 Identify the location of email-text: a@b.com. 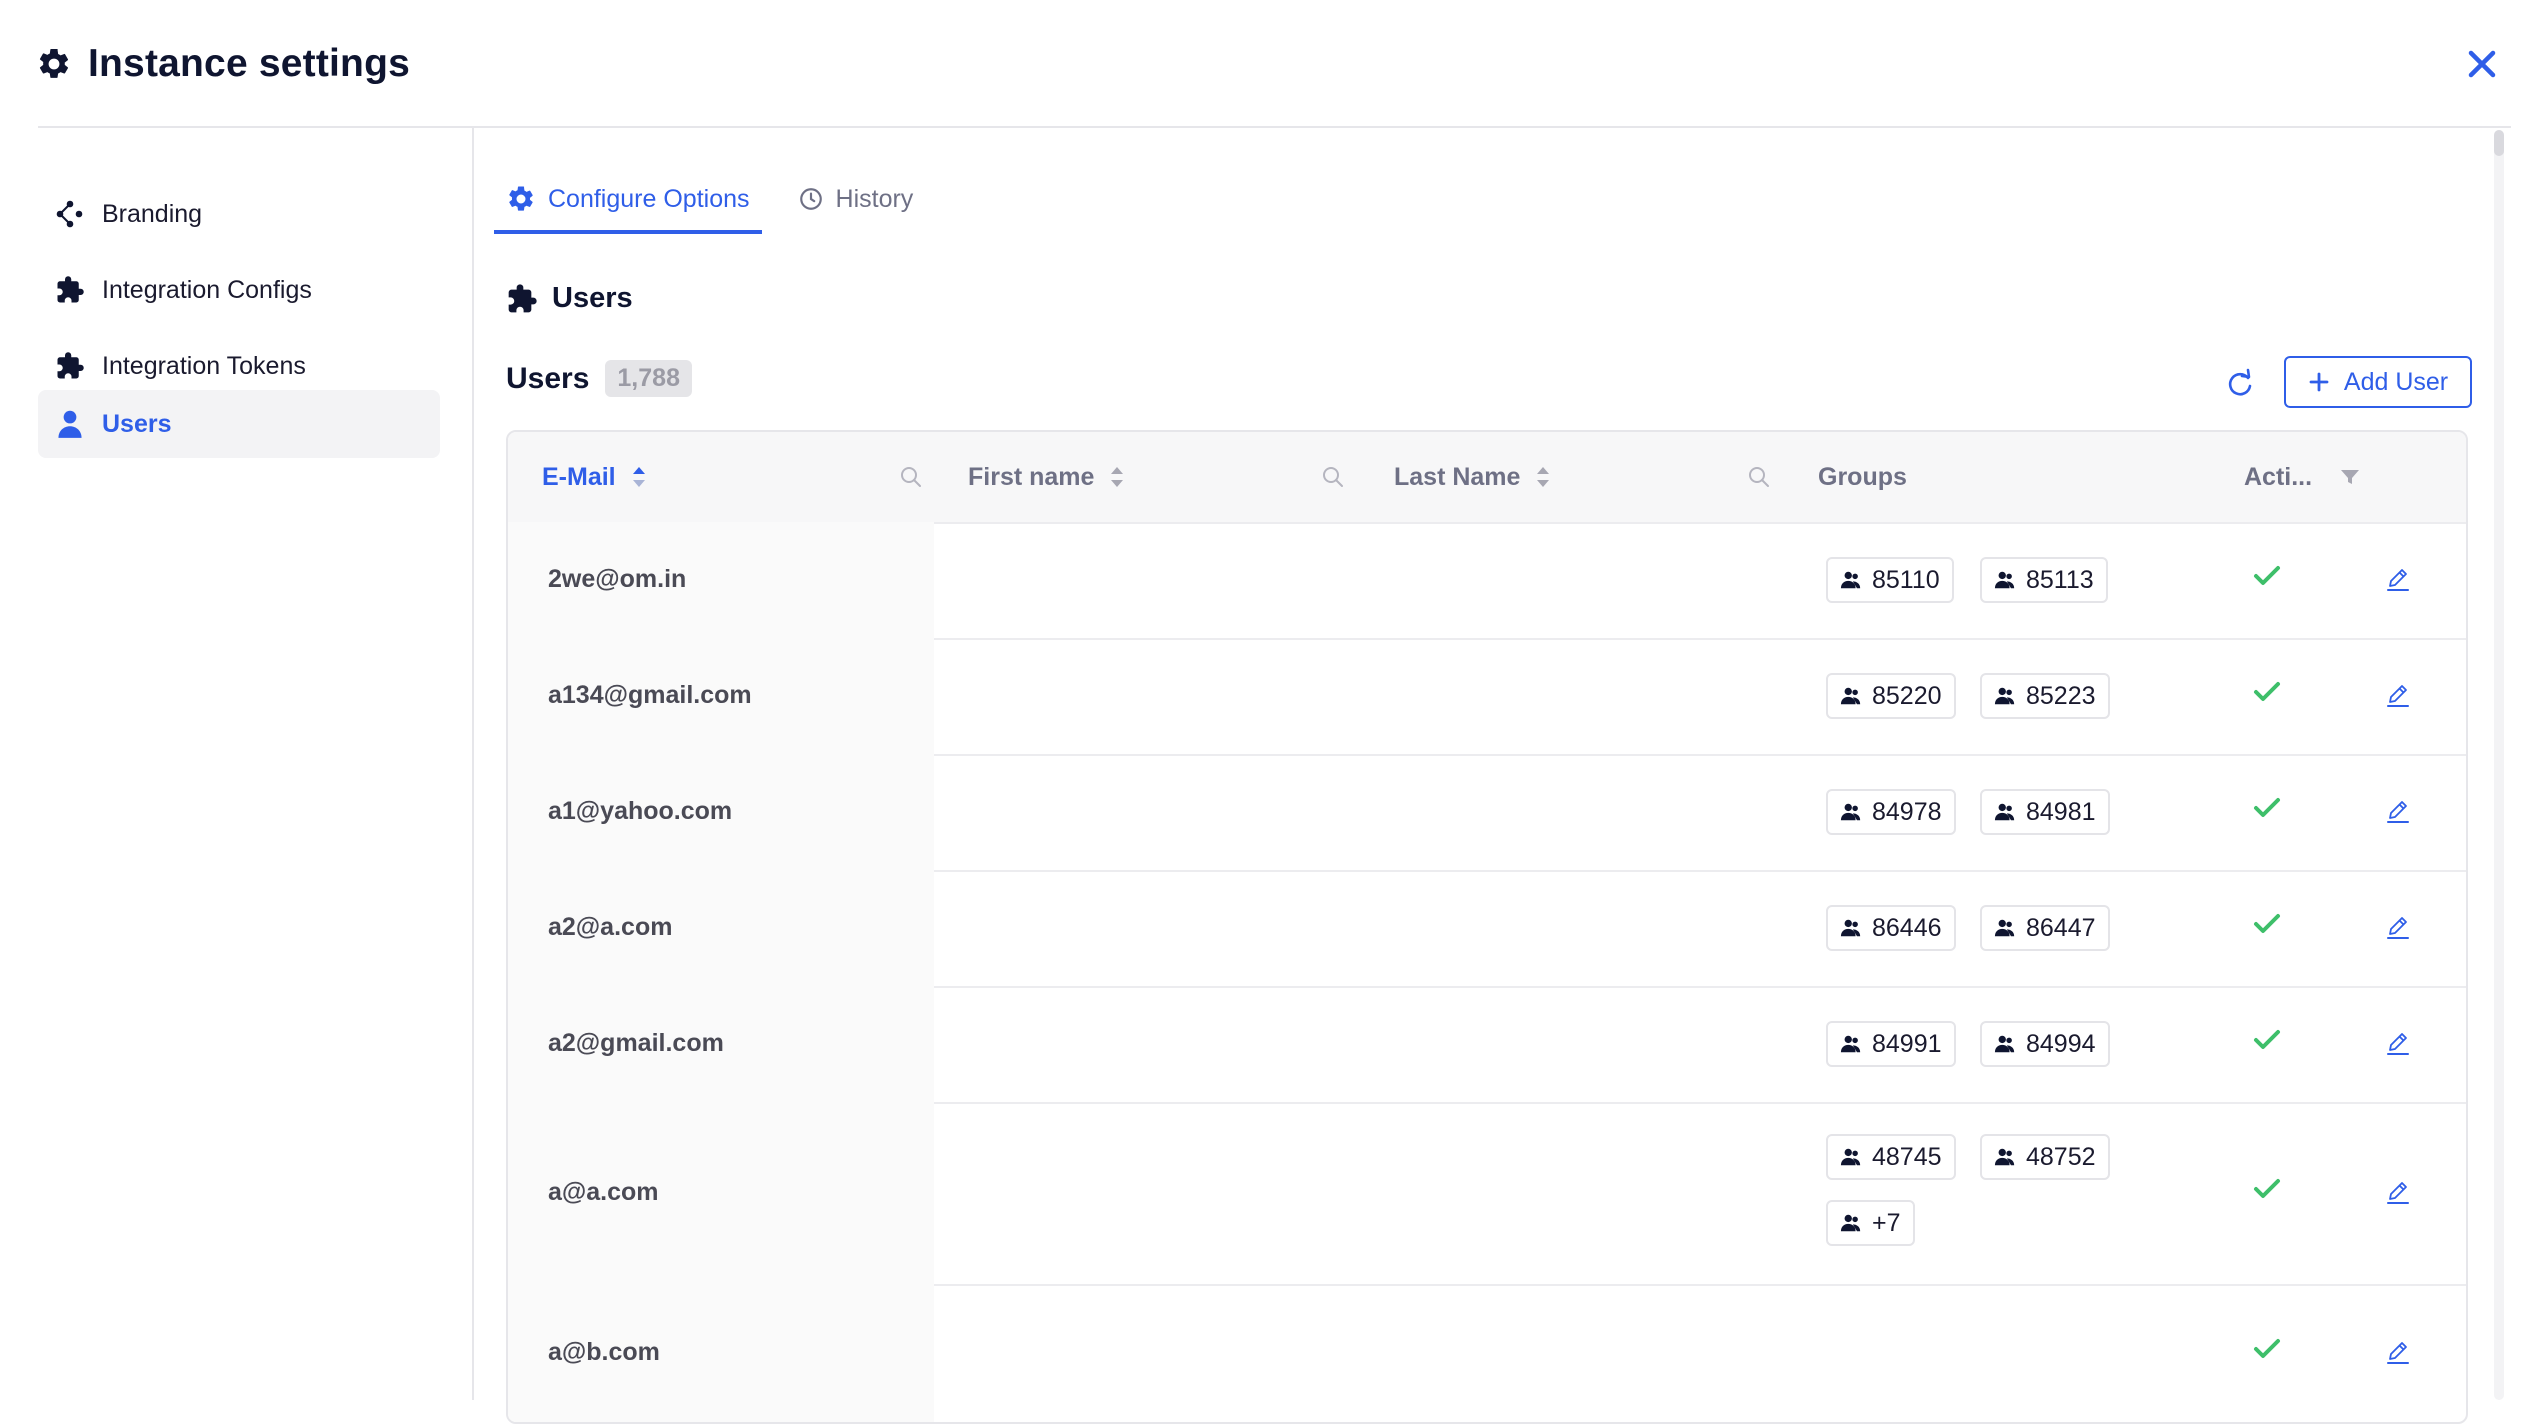
(604, 1352).